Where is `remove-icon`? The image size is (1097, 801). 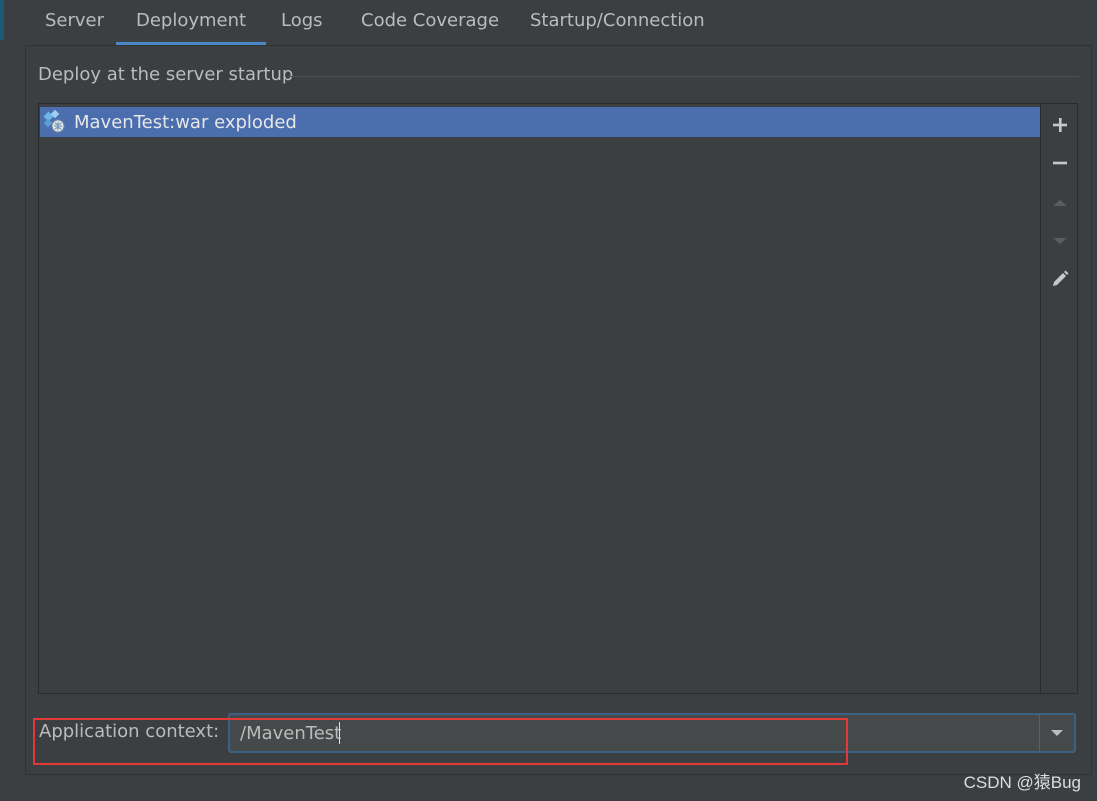 remove-icon is located at coordinates (1060, 163).